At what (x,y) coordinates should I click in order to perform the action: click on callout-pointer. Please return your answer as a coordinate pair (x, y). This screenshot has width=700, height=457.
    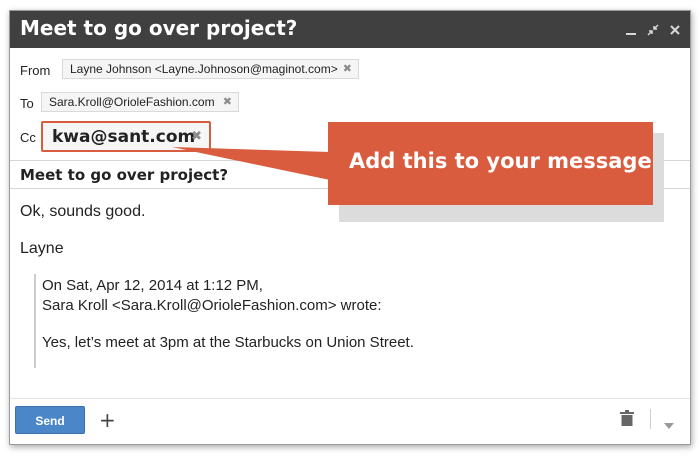
    Looking at the image, I should click on (251, 163).